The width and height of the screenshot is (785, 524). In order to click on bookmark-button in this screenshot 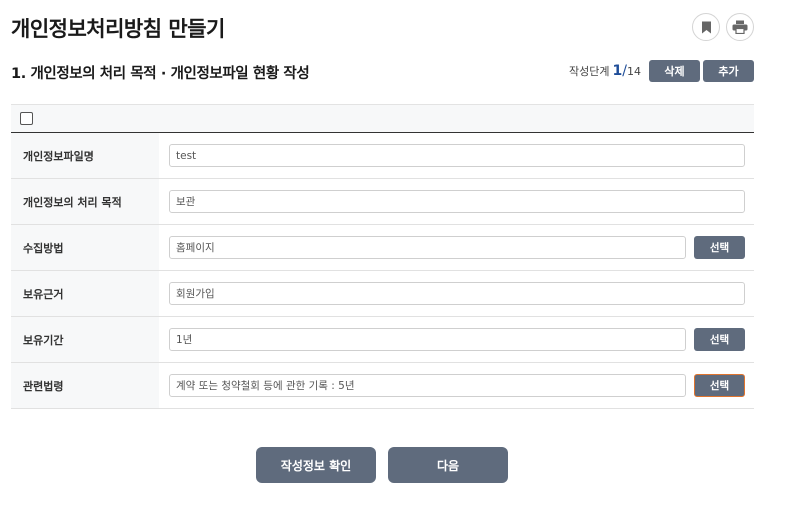, I will do `click(706, 27)`.